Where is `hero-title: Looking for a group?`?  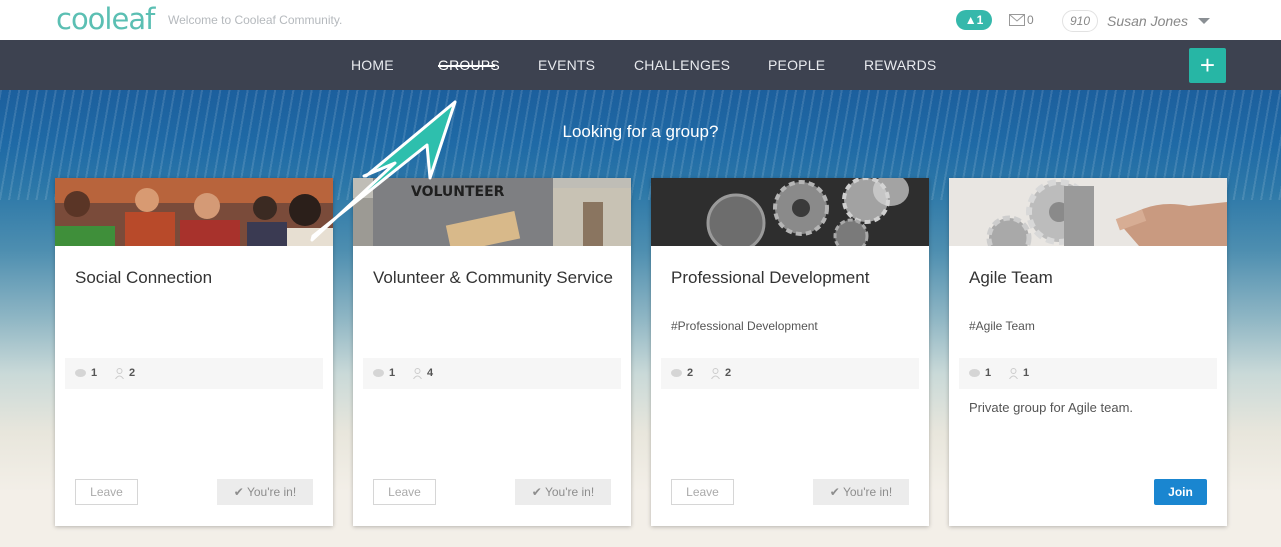 hero-title: Looking for a group? is located at coordinates (640, 131).